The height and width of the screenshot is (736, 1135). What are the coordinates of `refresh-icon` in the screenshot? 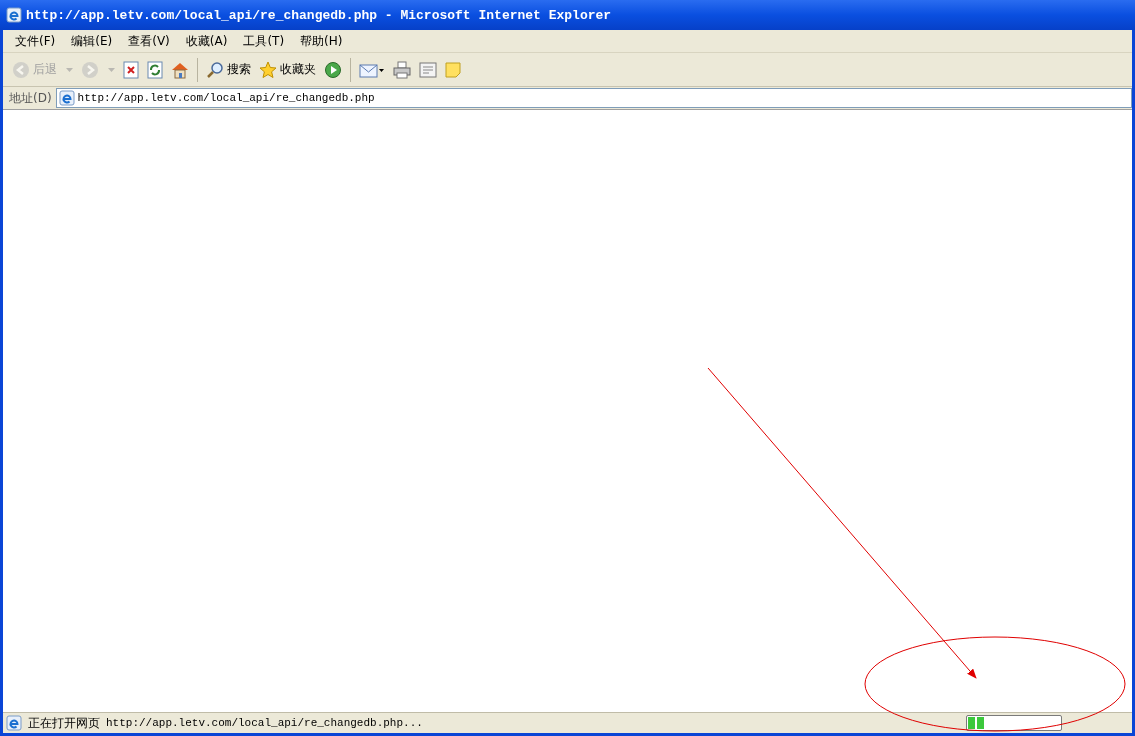 It's located at (155, 69).